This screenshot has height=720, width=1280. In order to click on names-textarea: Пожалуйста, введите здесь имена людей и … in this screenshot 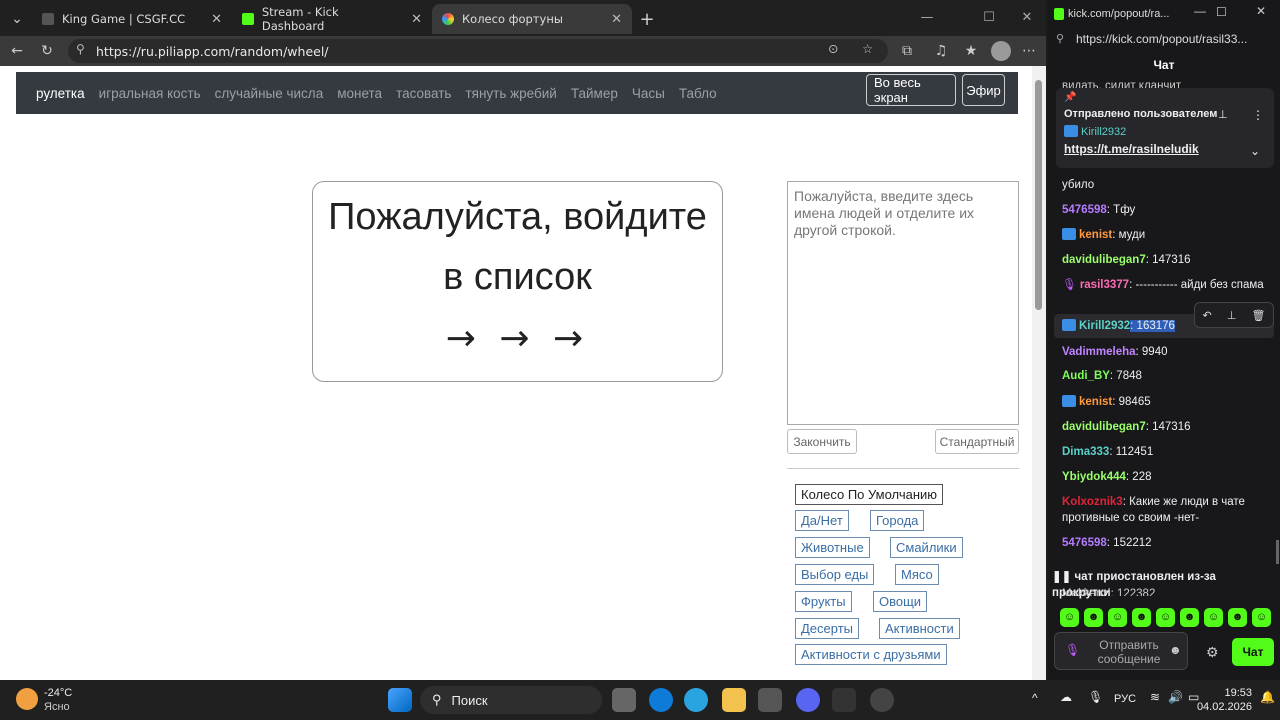, I will do `click(903, 303)`.